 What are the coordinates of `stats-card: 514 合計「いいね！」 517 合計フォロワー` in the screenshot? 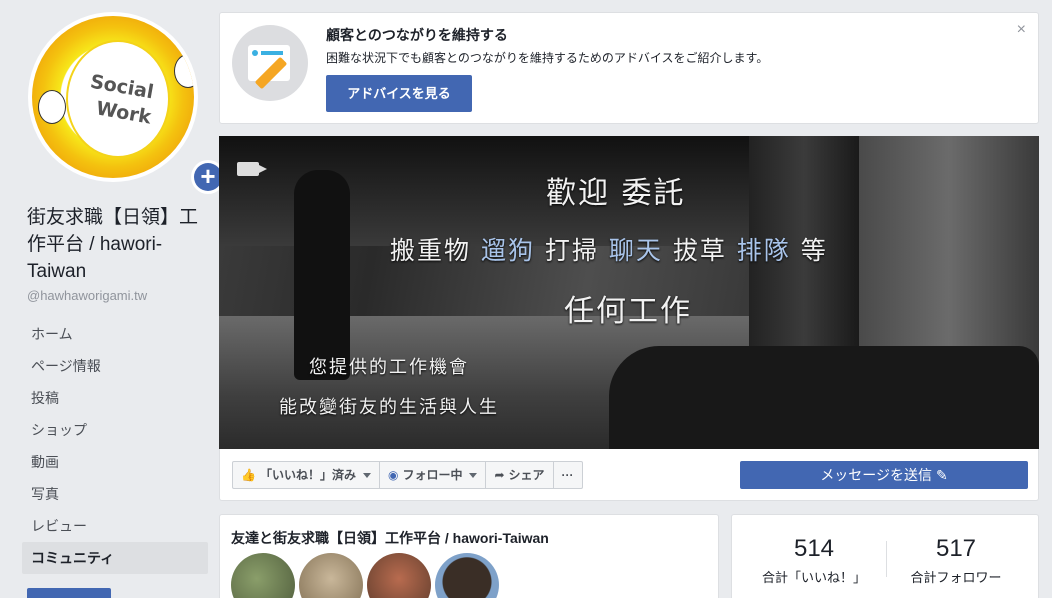 It's located at (885, 556).